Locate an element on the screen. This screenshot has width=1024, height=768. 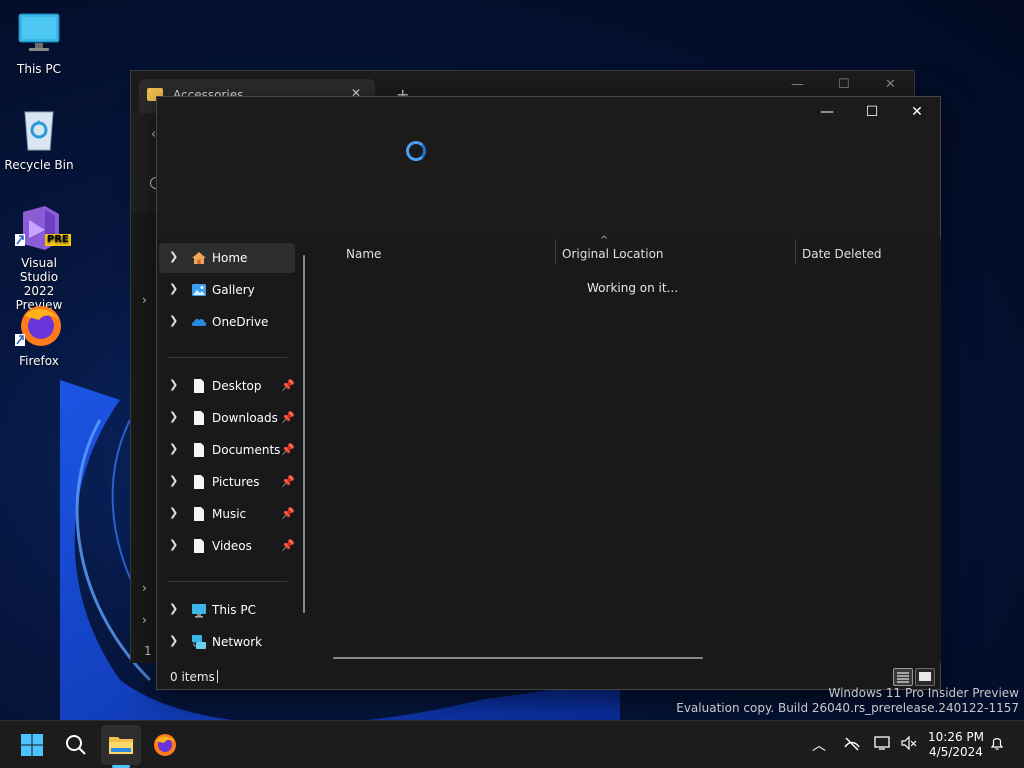
column-header-original-location: Original Location is located at coordinates (613, 254).